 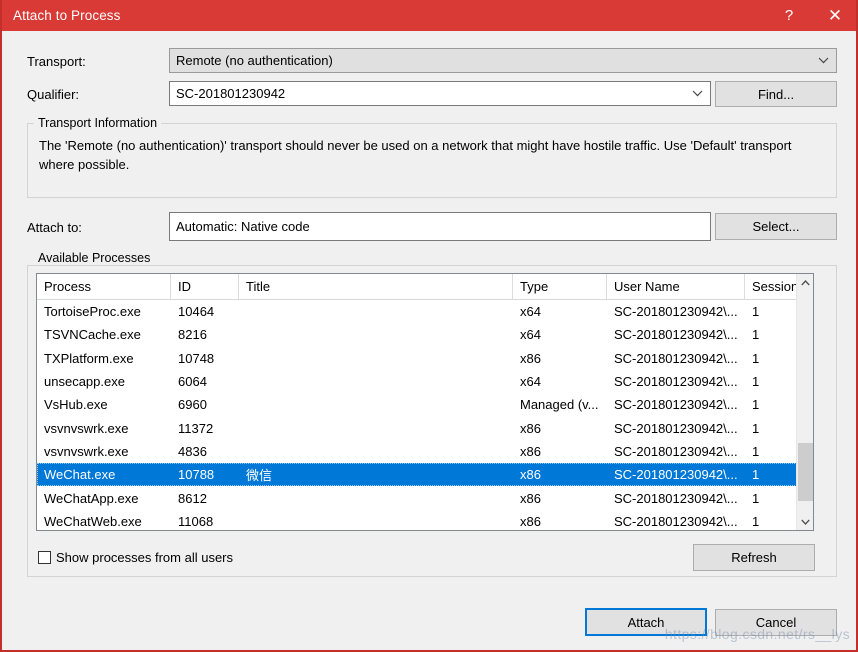 What do you see at coordinates (560, 286) in the screenshot?
I see `column-header-type: Type` at bounding box center [560, 286].